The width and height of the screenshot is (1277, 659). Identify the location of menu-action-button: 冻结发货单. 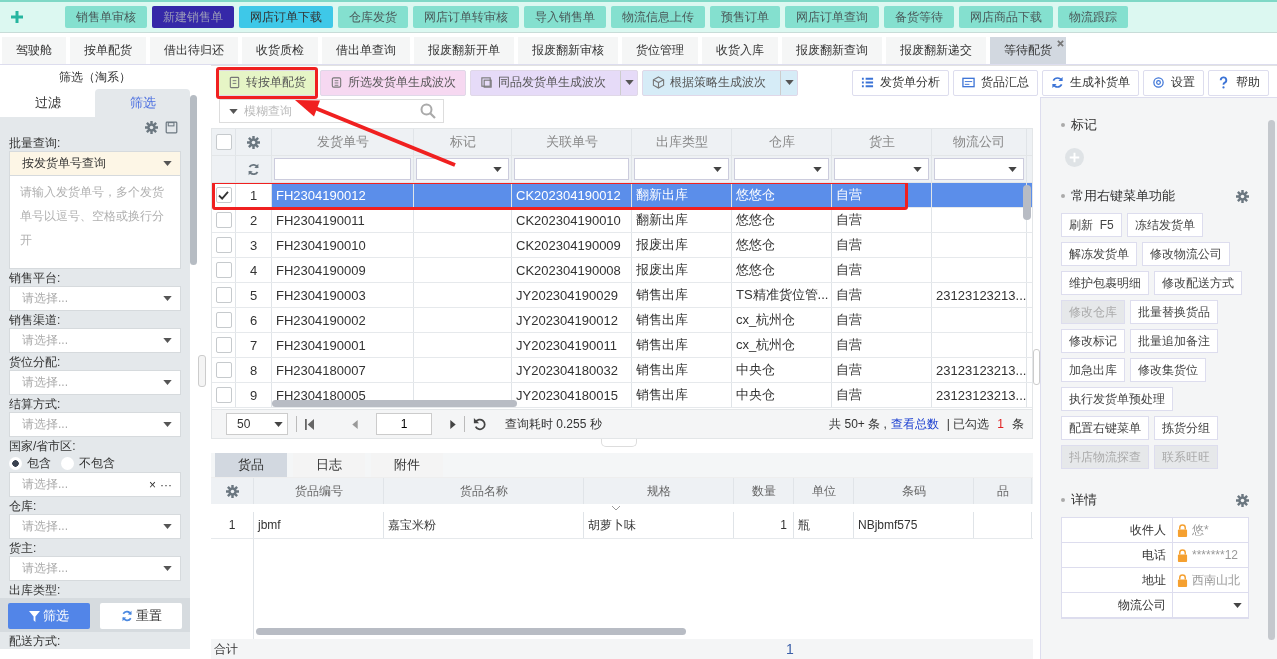
(1164, 225).